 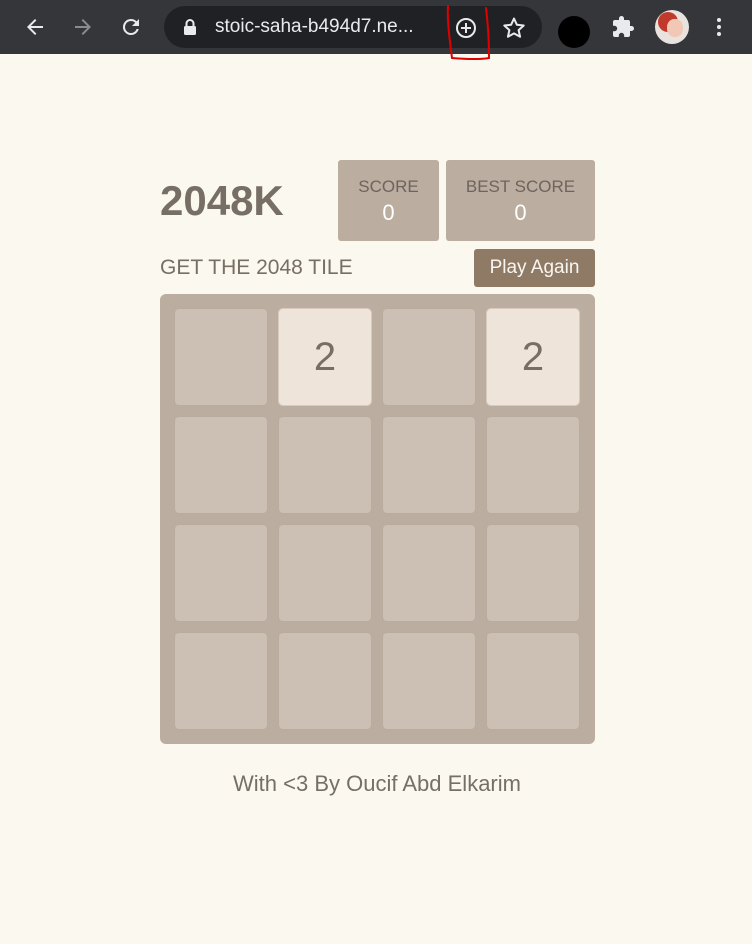 I want to click on best-score-value: 0, so click(x=520, y=212).